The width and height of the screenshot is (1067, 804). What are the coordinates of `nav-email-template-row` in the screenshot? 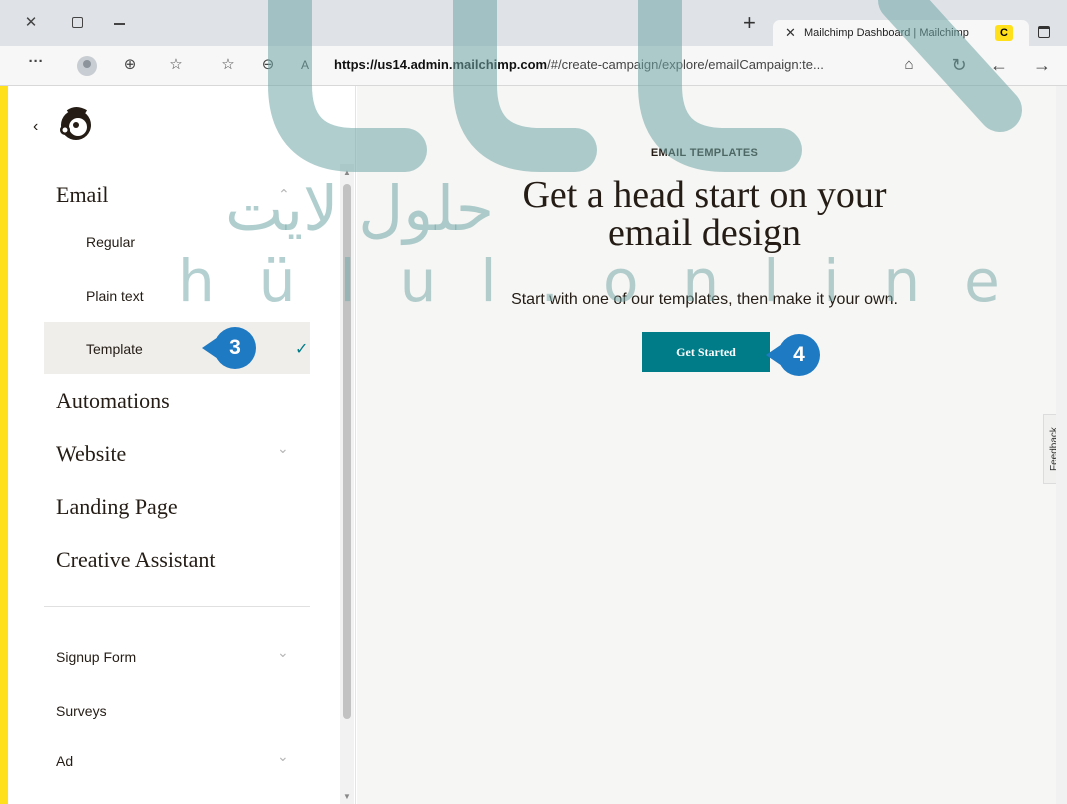 It's located at (177, 348).